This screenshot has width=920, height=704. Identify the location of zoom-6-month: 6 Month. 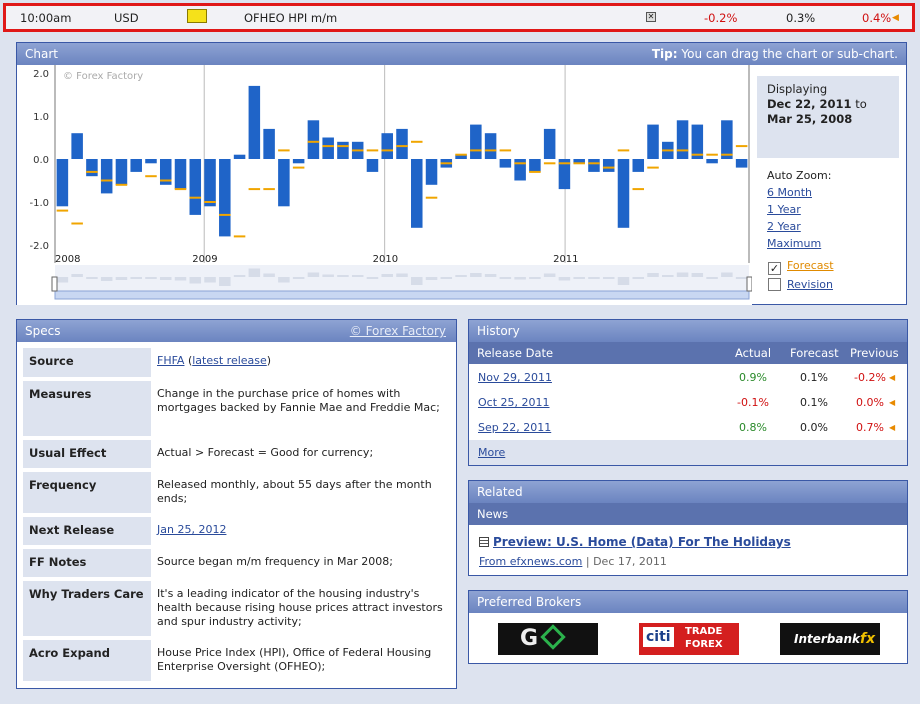
(789, 192).